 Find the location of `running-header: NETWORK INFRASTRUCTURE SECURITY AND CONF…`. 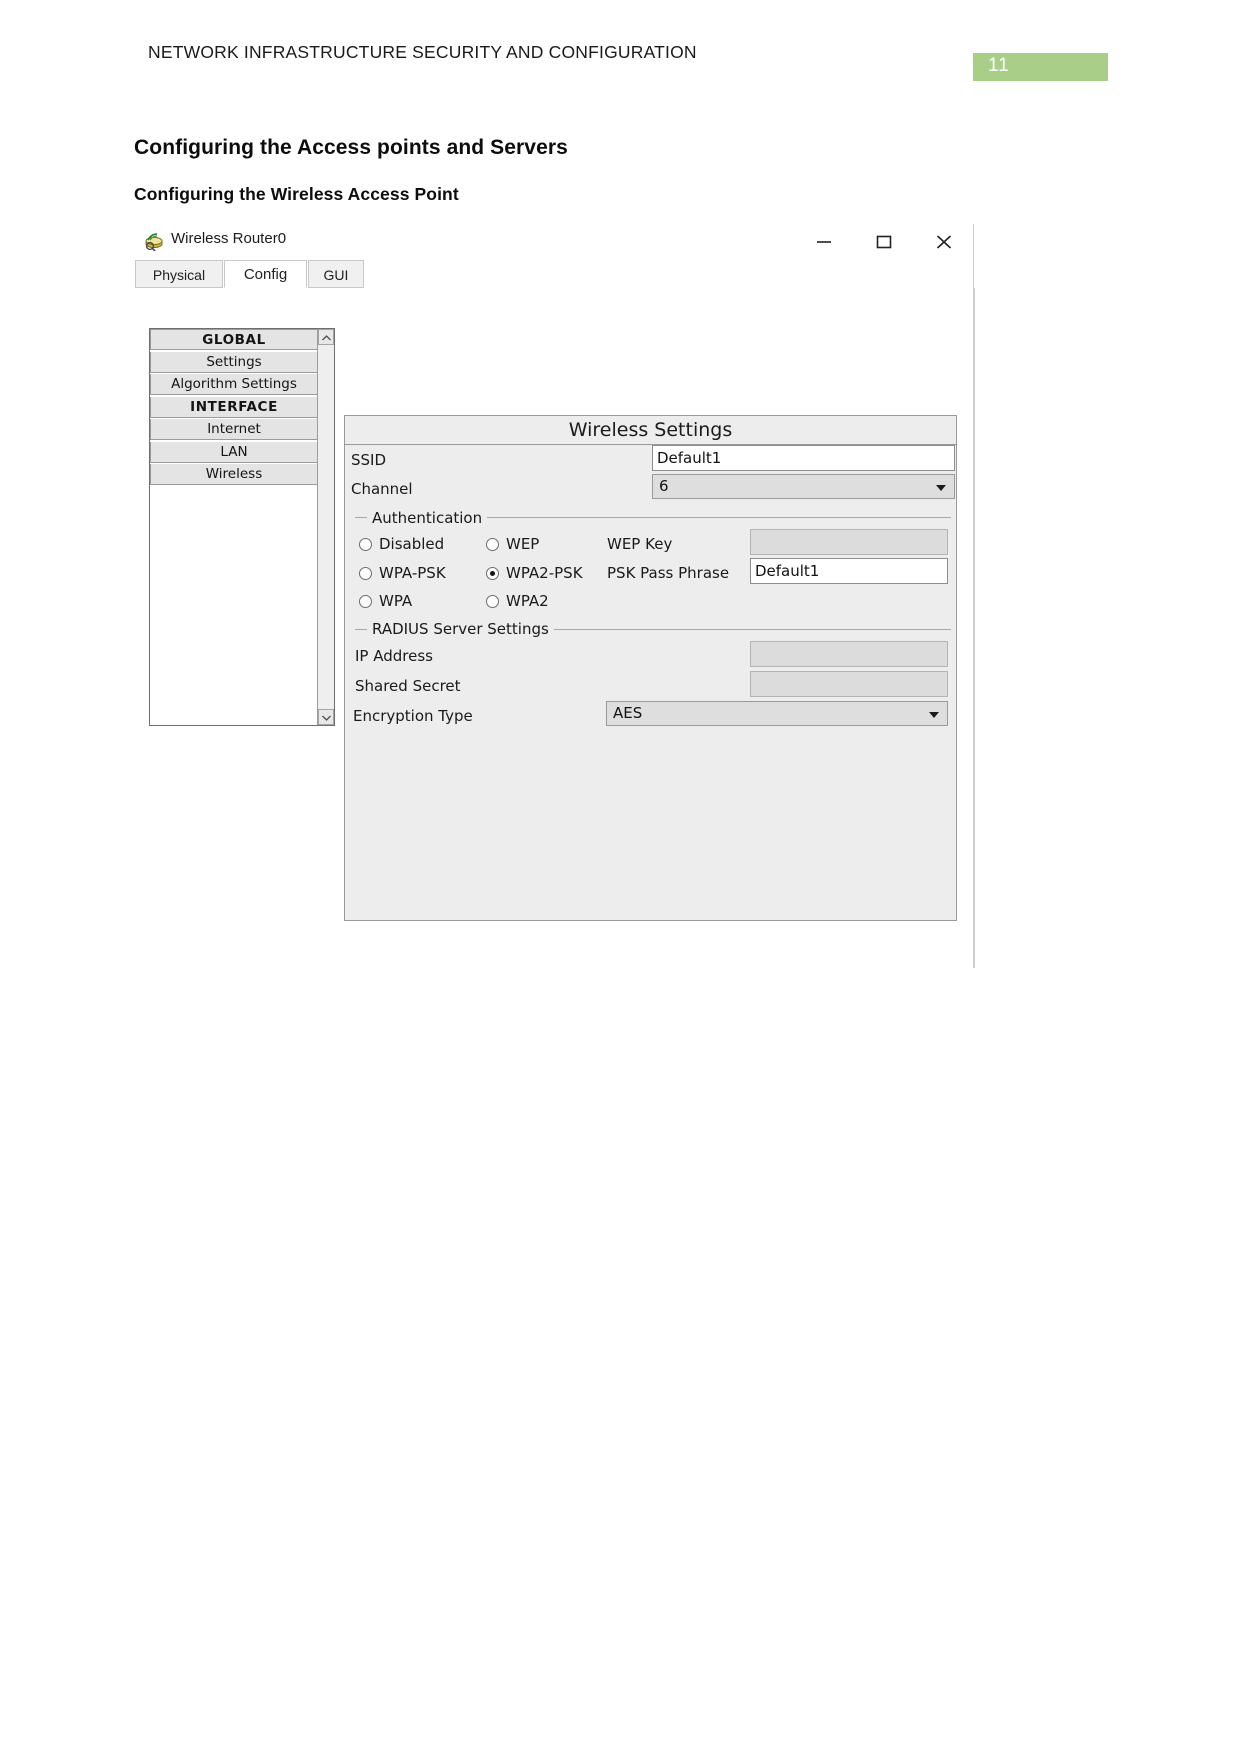

running-header: NETWORK INFRASTRUCTURE SECURITY AND CONF… is located at coordinates (422, 52).